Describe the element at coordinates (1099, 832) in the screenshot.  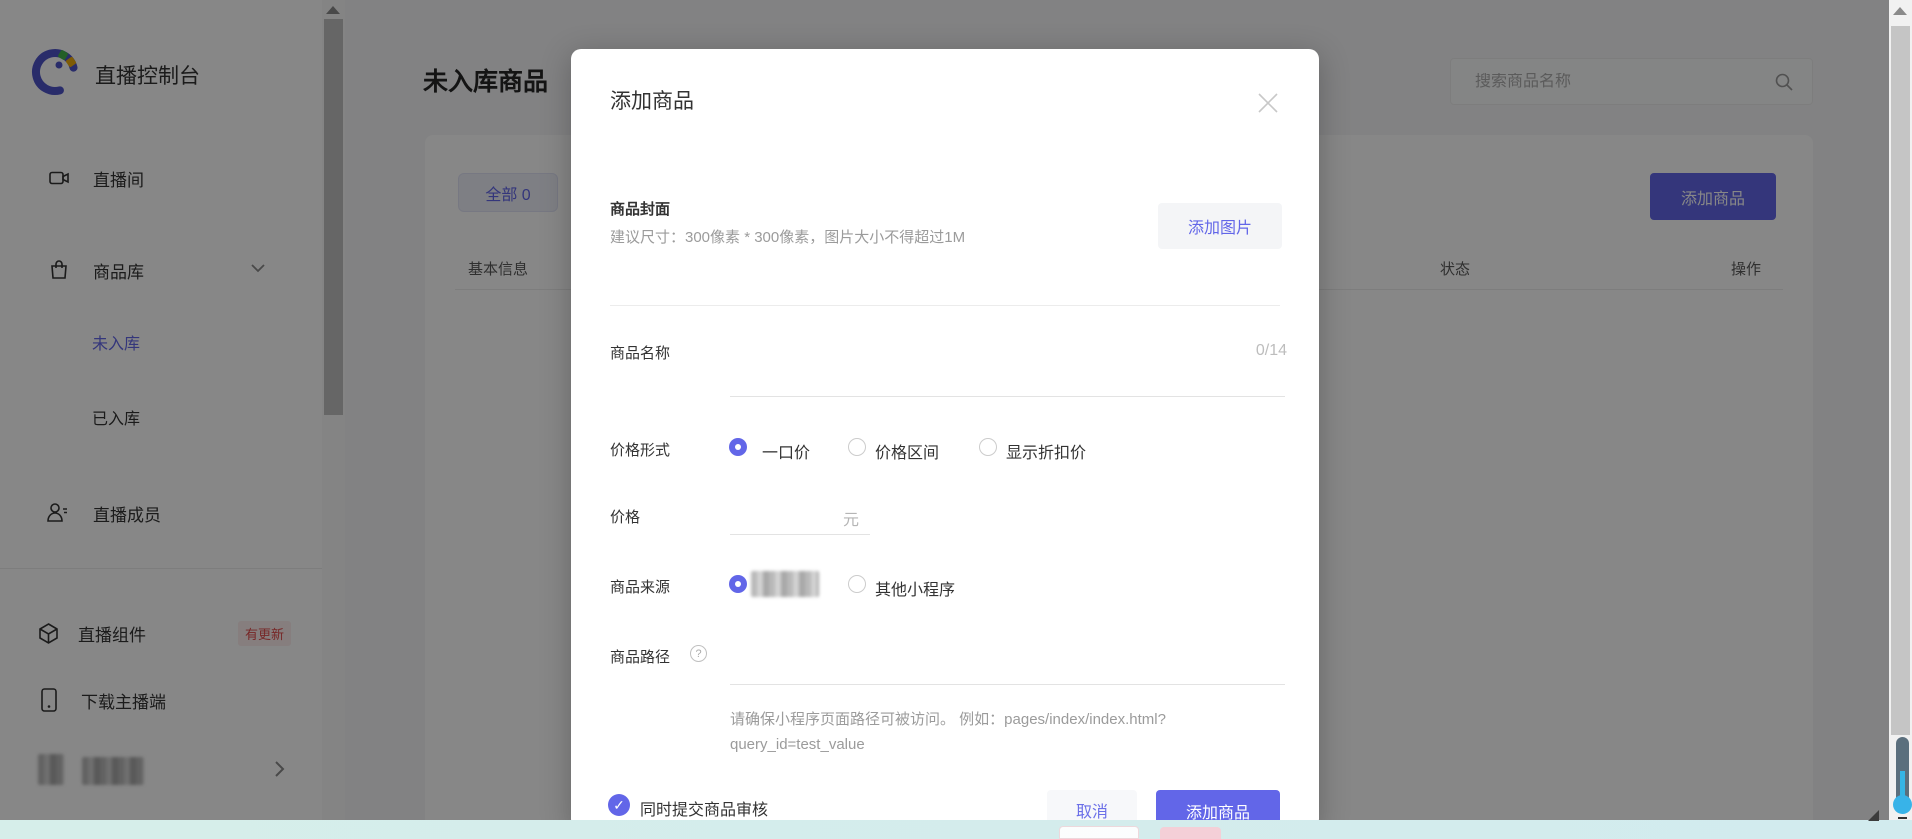
I see `ghost-cancel-button` at that location.